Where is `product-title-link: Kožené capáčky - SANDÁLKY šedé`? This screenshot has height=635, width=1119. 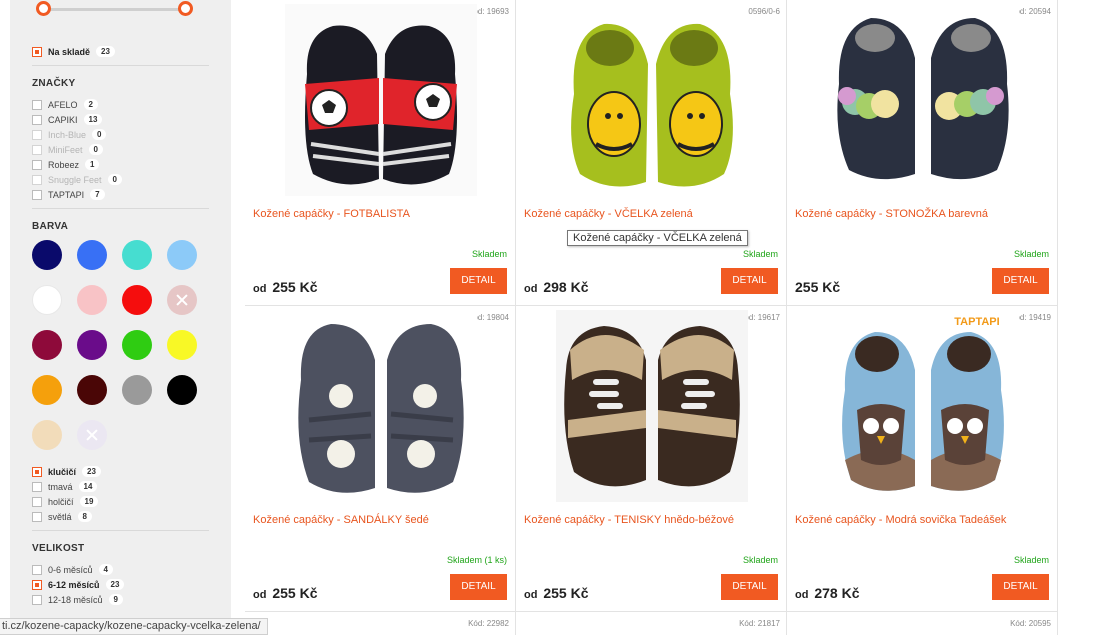
product-title-link: Kožené capáčky - SANDÁLKY šedé is located at coordinates (341, 520).